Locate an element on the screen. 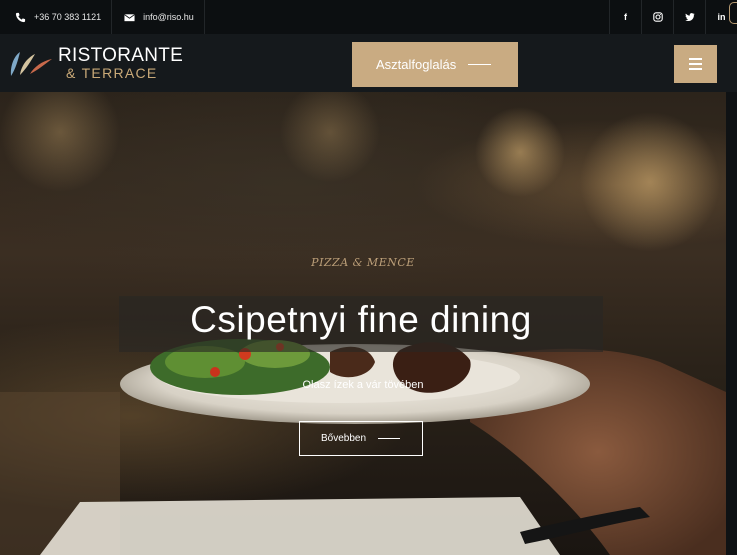 The width and height of the screenshot is (737, 555). instagram-link is located at coordinates (657, 17).